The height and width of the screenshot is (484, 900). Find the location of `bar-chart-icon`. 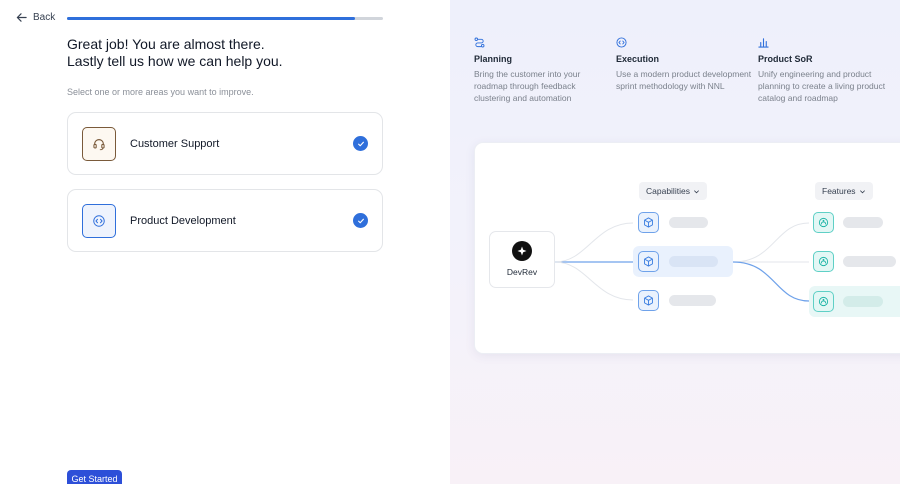

bar-chart-icon is located at coordinates (763, 43).